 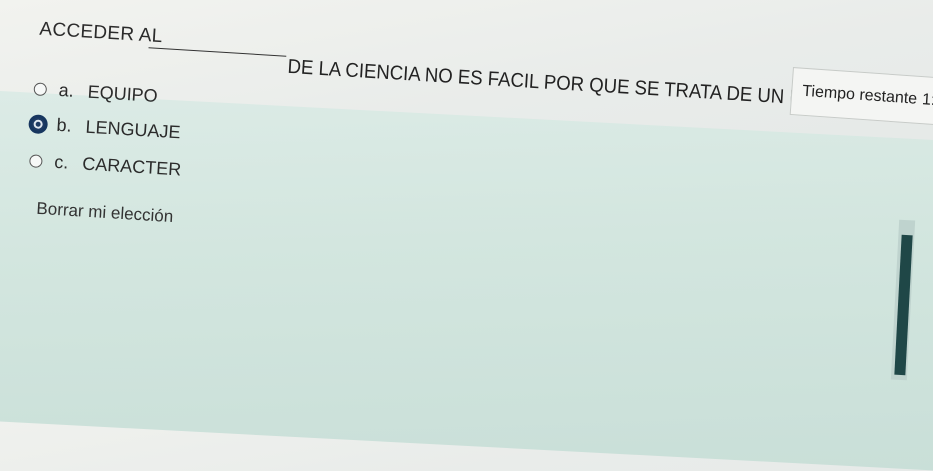 What do you see at coordinates (64, 125) in the screenshot?
I see `option-b-letter: b.` at bounding box center [64, 125].